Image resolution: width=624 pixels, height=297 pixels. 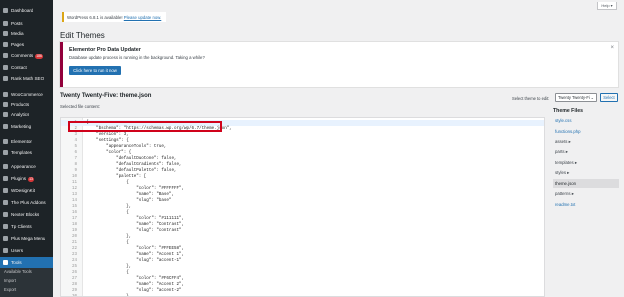 I want to click on help-tab: Help ▾, so click(x=607, y=6).